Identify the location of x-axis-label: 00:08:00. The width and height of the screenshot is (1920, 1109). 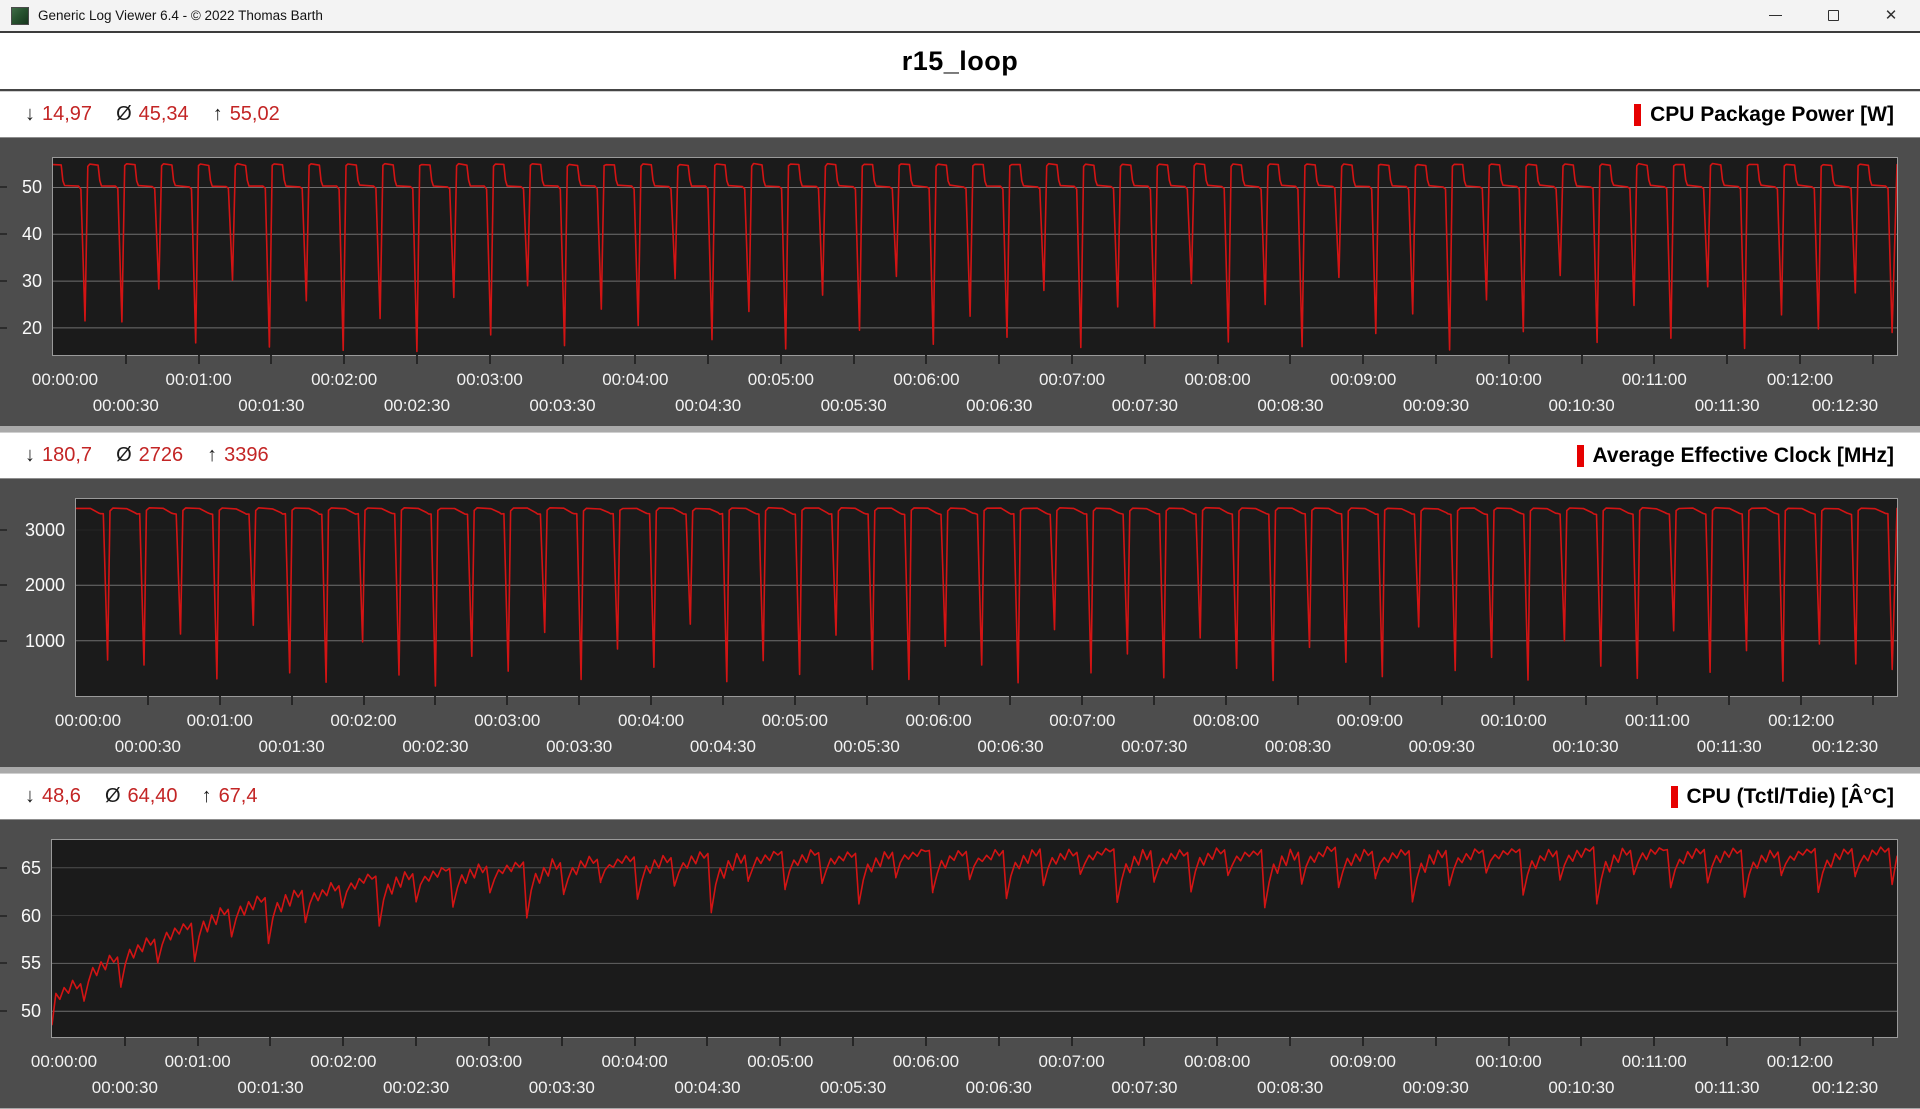
(1226, 720).